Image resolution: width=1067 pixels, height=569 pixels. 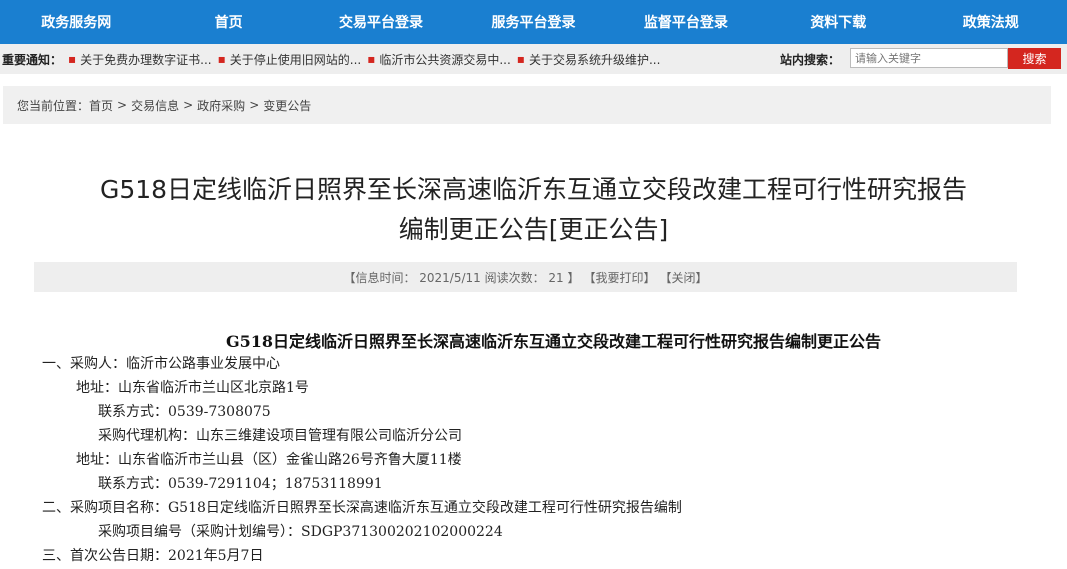 What do you see at coordinates (1034, 58) in the screenshot?
I see `search-button: 搜索` at bounding box center [1034, 58].